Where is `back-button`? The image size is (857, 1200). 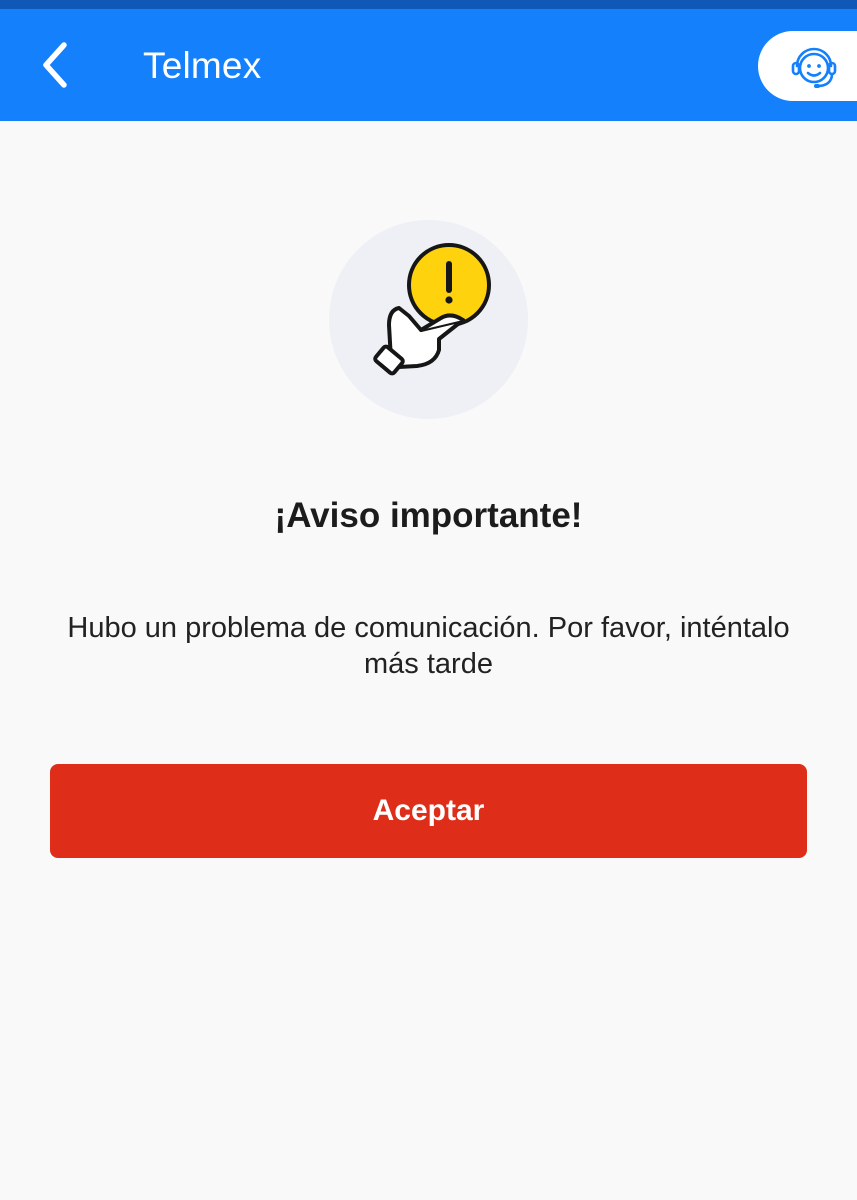
back-button is located at coordinates (56, 65).